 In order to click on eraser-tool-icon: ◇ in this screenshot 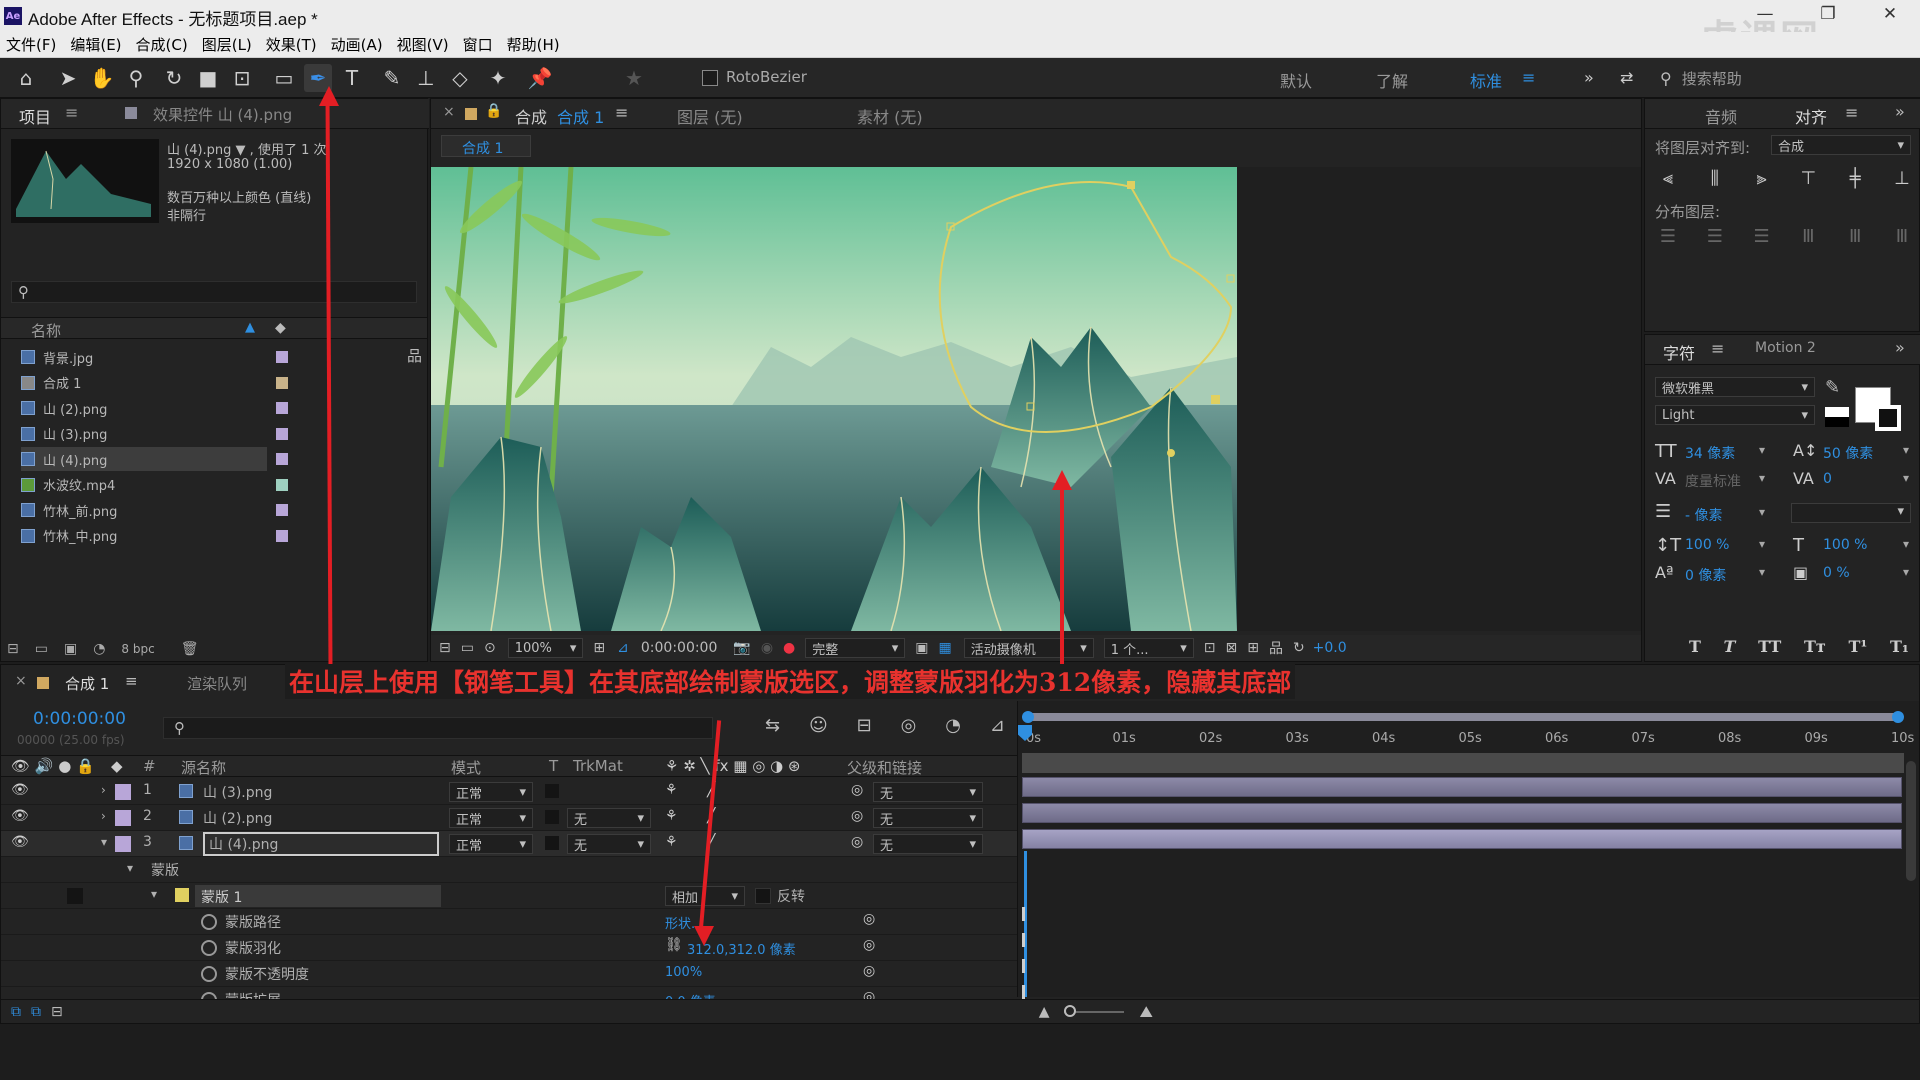, I will do `click(460, 78)`.